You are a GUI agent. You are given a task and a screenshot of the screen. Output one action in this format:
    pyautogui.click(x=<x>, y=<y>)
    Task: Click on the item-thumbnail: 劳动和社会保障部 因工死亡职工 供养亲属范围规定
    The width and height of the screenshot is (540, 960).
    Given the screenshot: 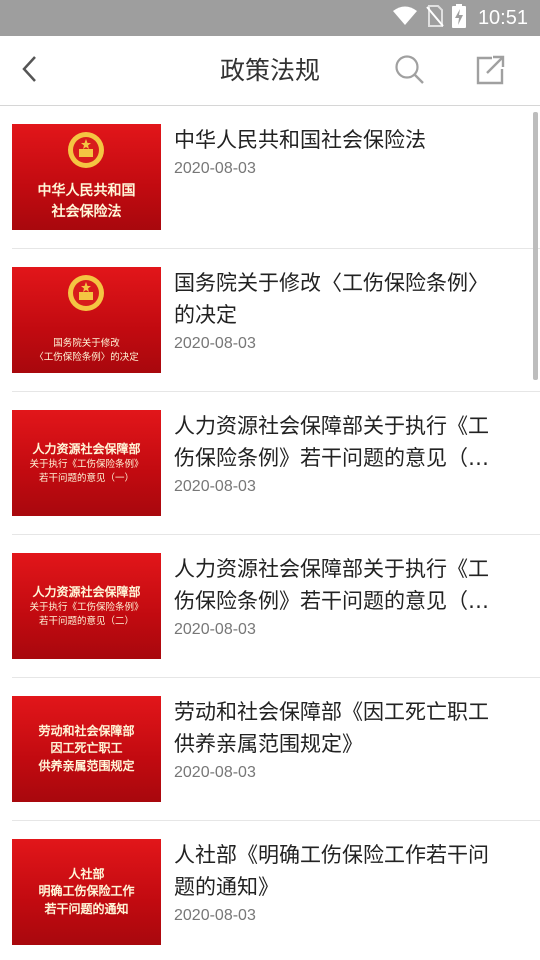 What is the action you would take?
    pyautogui.click(x=86, y=749)
    